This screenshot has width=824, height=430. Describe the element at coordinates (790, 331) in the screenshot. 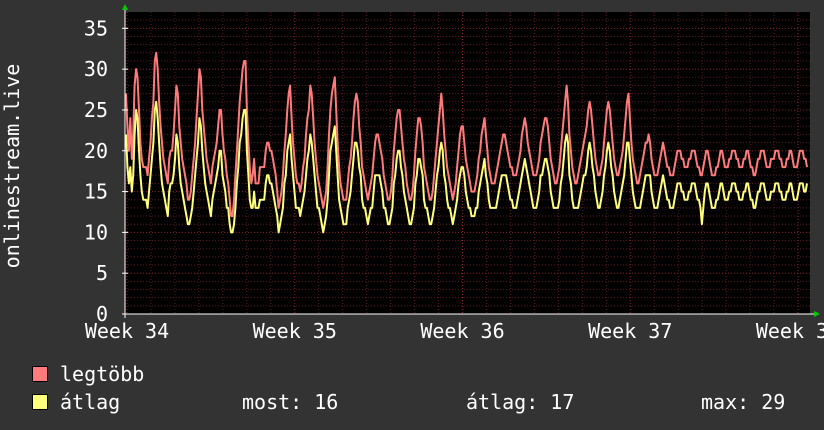

I see `x-tick-label: Week 38` at that location.